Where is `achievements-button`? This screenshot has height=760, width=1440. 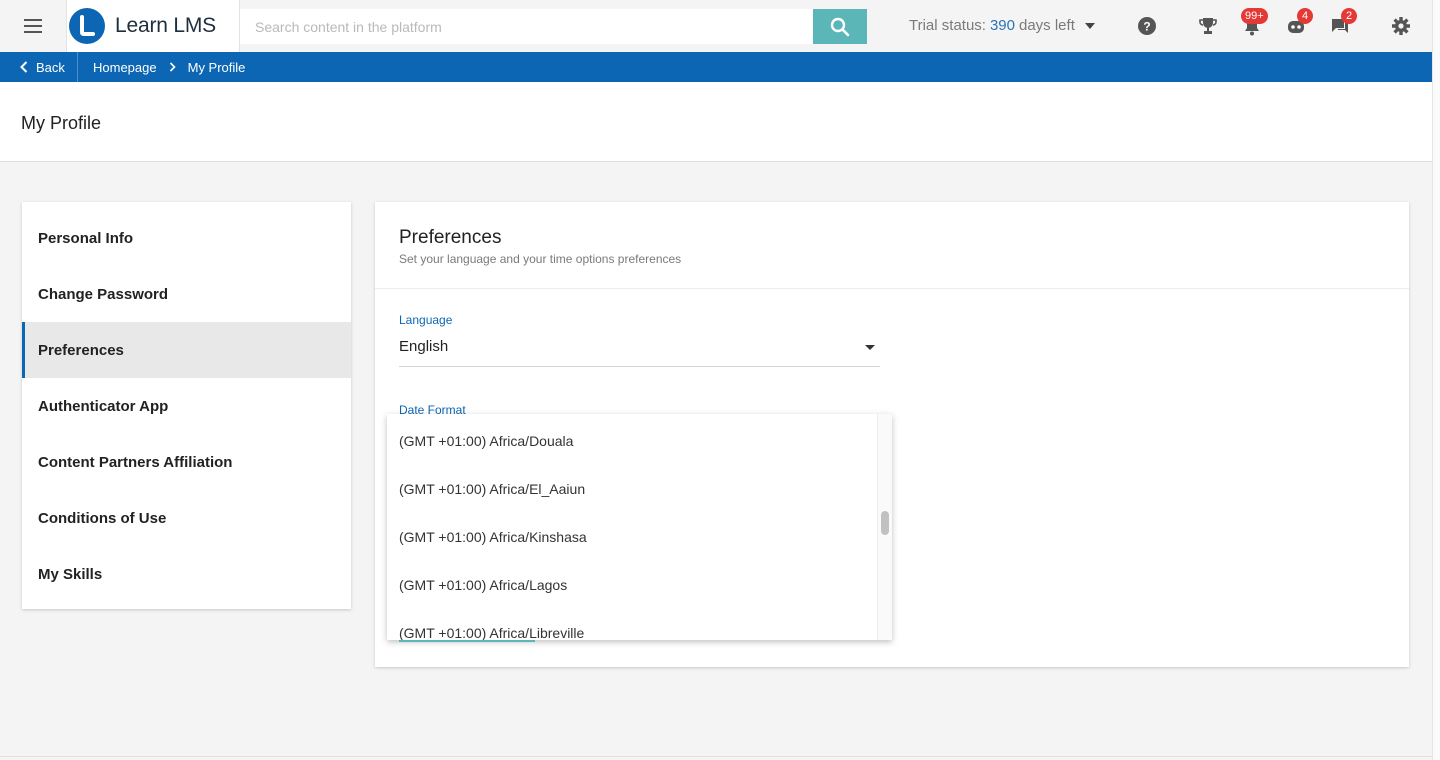 achievements-button is located at coordinates (1208, 26).